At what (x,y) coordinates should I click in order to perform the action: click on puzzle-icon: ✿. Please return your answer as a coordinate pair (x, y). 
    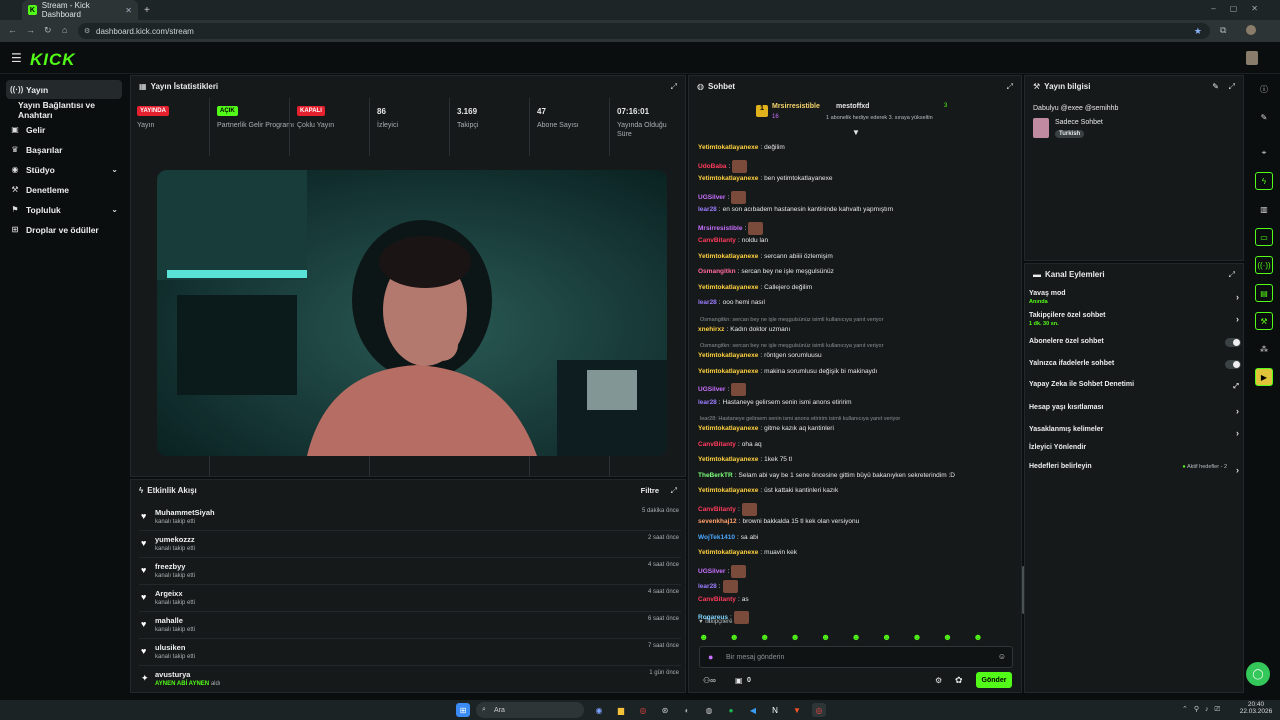
    Looking at the image, I should click on (959, 680).